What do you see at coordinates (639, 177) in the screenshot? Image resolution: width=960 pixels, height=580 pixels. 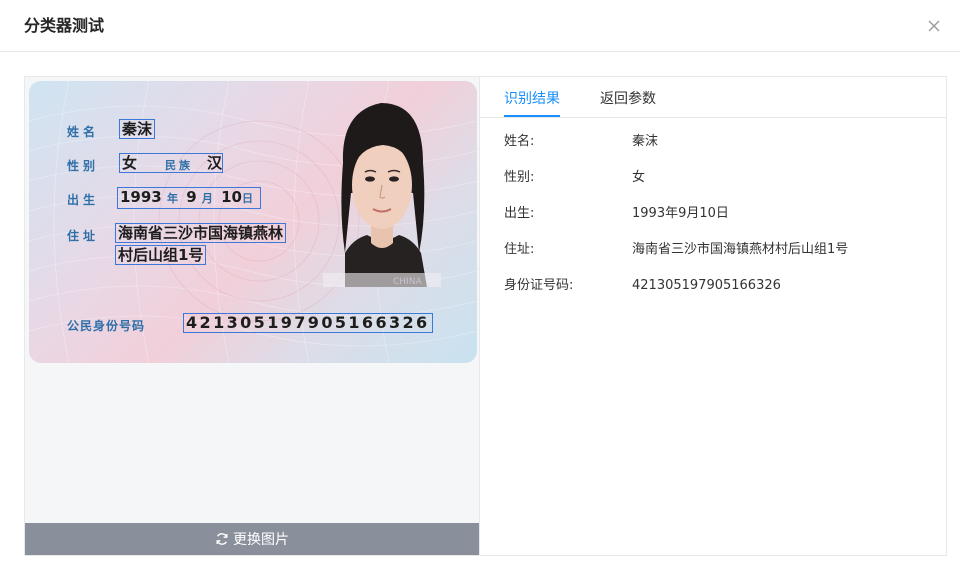 I see `result-value: 女` at bounding box center [639, 177].